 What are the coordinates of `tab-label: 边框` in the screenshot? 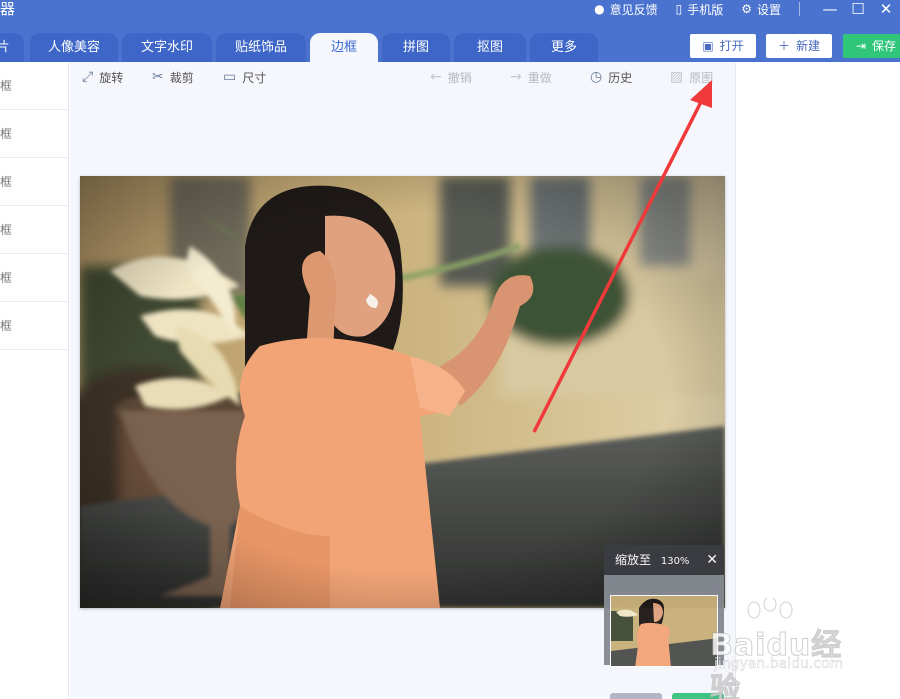 It's located at (343, 47).